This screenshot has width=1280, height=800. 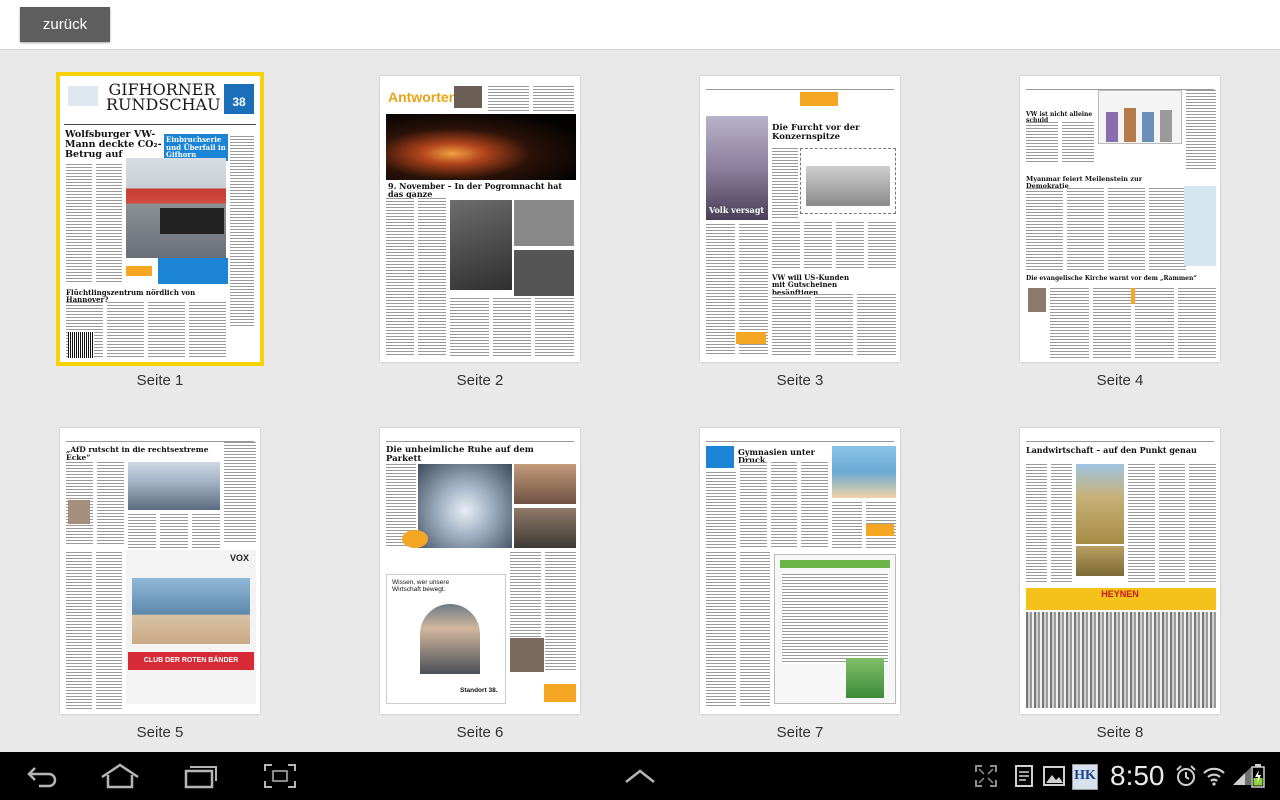 What do you see at coordinates (81, 345) in the screenshot?
I see `barcode` at bounding box center [81, 345].